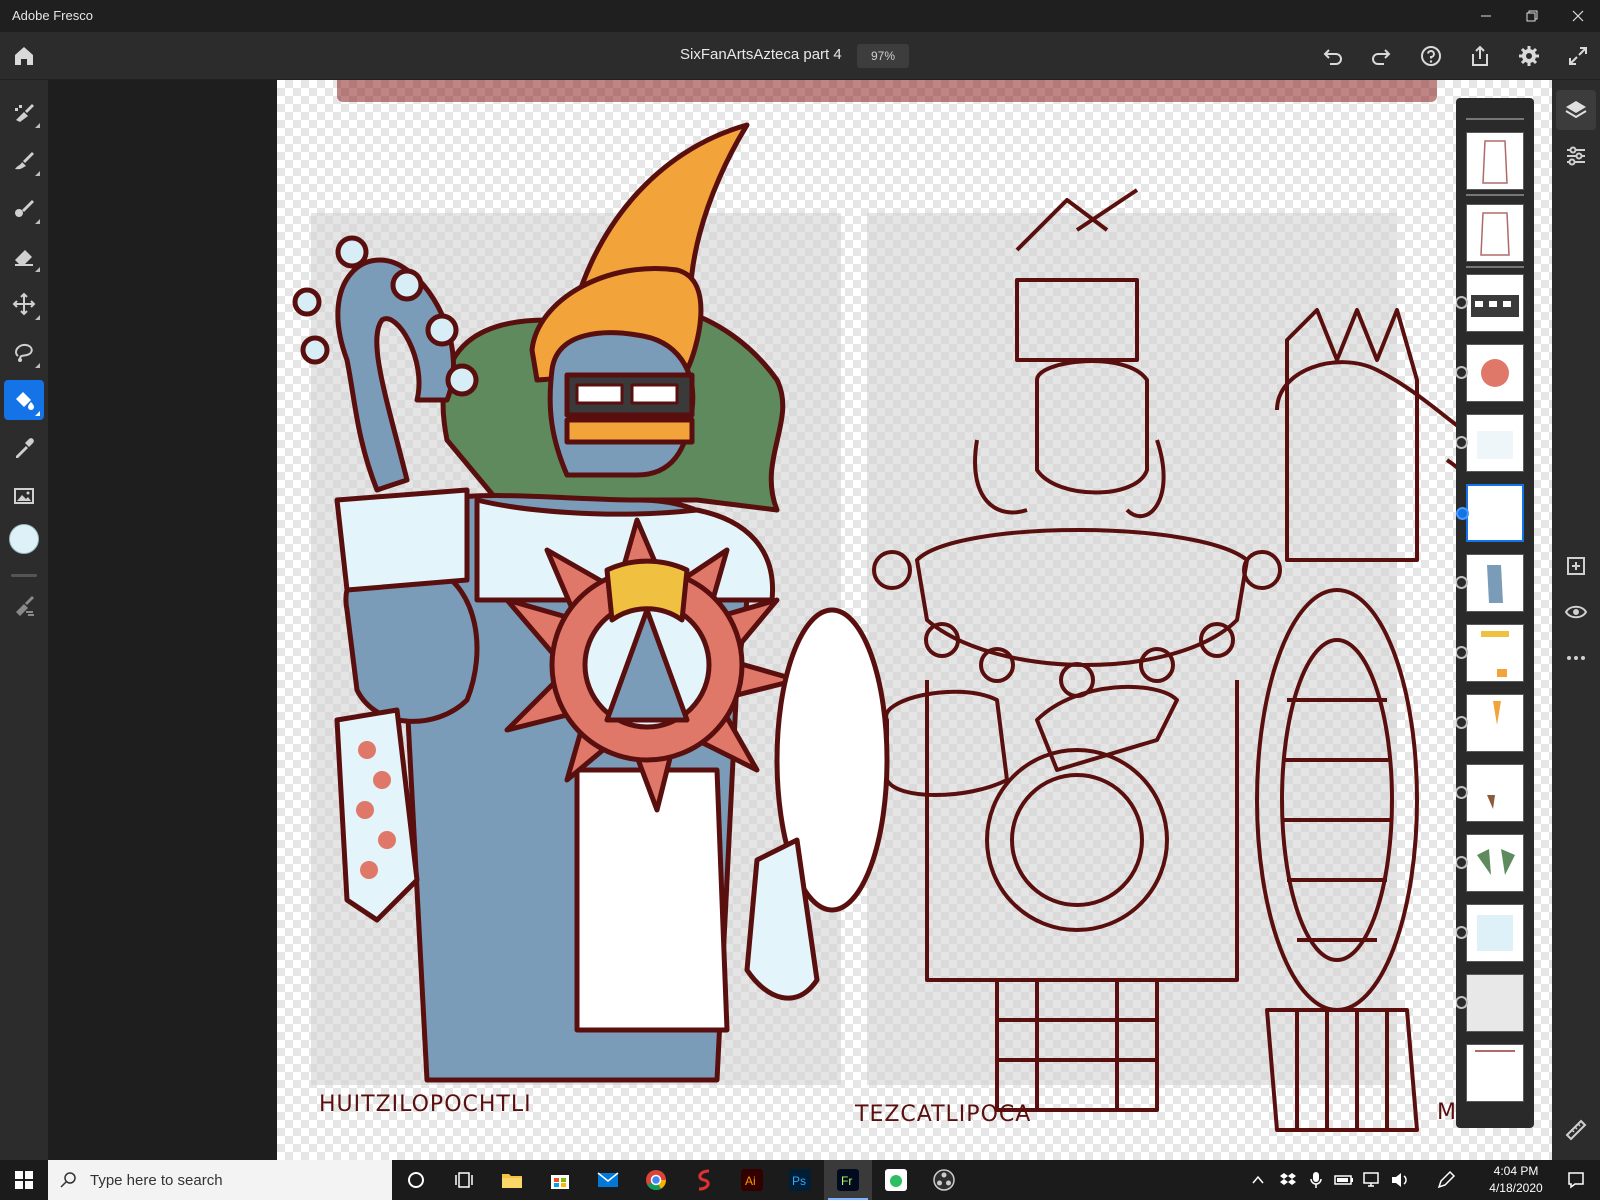 The image size is (1600, 1200). Describe the element at coordinates (24, 208) in the screenshot. I see `vector-brush-tool` at that location.